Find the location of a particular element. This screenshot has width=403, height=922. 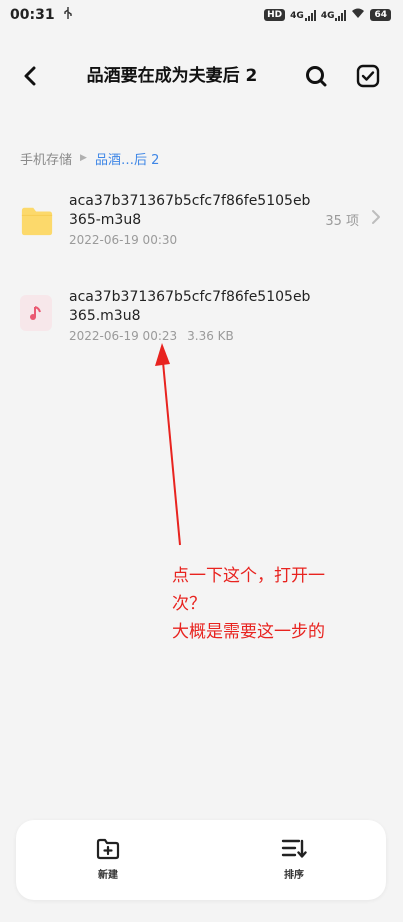

checkbox-icon is located at coordinates (368, 76).